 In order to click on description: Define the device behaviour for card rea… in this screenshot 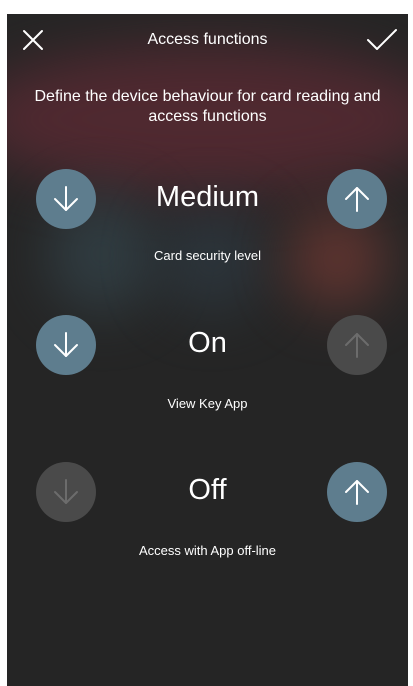, I will do `click(207, 106)`.